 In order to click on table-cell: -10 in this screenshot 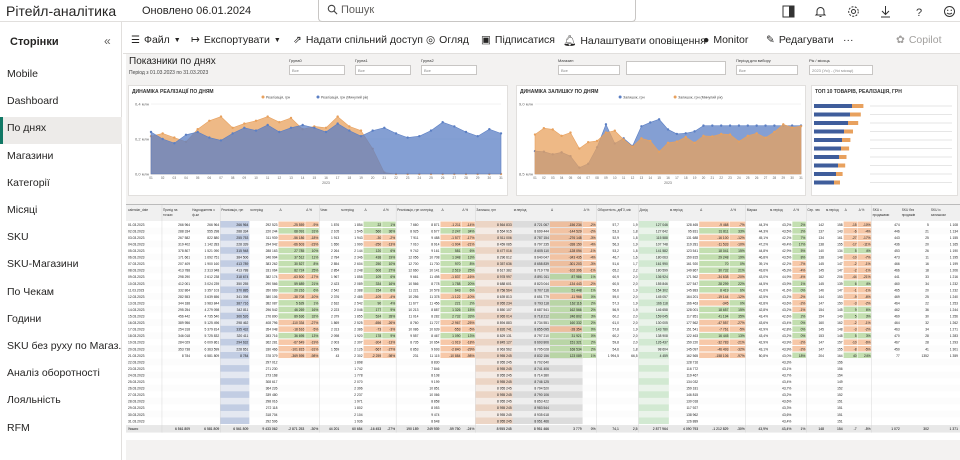, I will do `click(854, 258)`.